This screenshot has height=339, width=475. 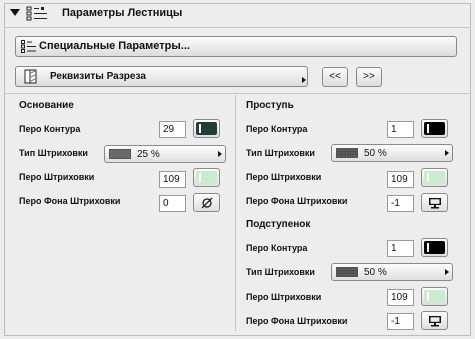 What do you see at coordinates (206, 177) in the screenshot?
I see `base-fill-pen-button` at bounding box center [206, 177].